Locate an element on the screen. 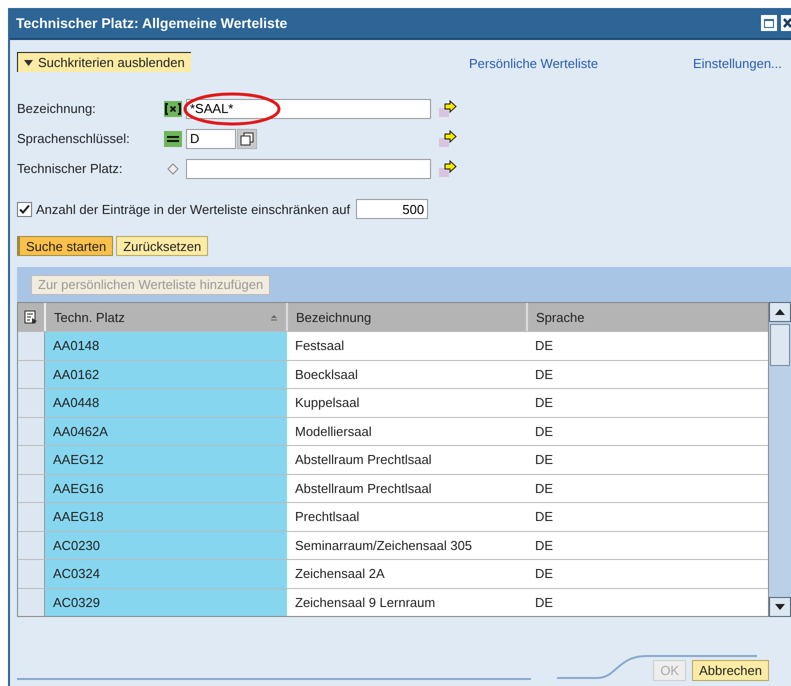  scrollbar-thumb is located at coordinates (780, 345).